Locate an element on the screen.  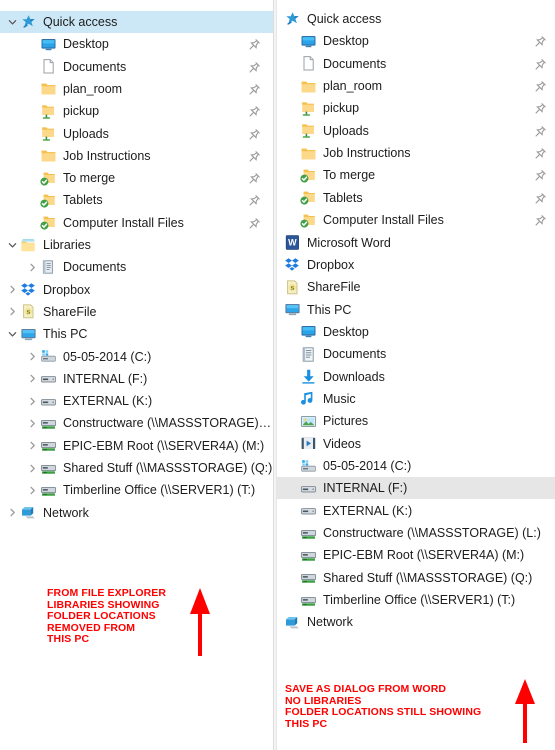
videos-icon is located at coordinates (308, 443).